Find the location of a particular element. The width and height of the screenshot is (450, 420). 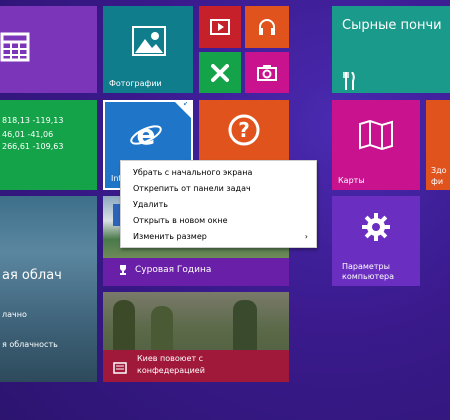

trophy-icon is located at coordinates (123, 270).